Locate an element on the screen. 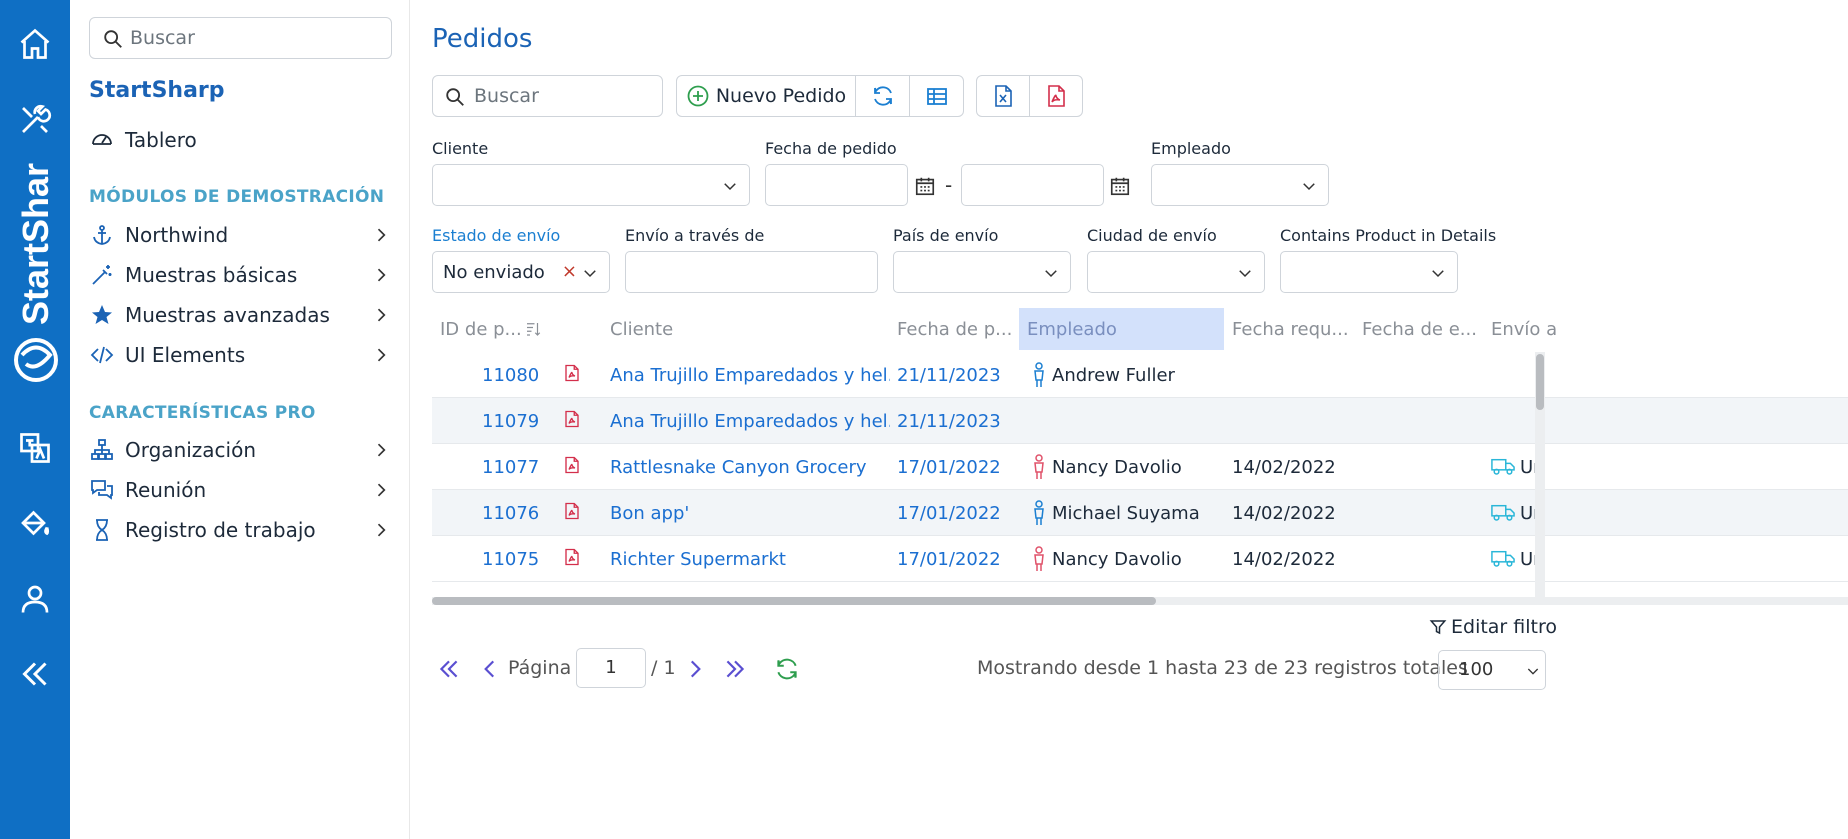  page-size-select: 100 is located at coordinates (1492, 670).